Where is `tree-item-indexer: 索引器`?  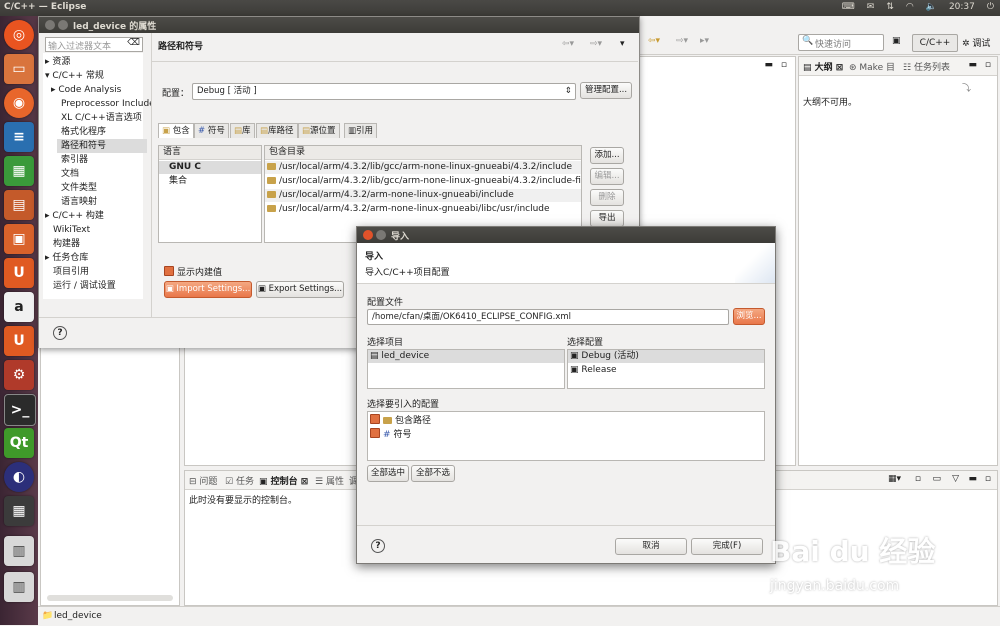
tree-item-indexer: 索引器 is located at coordinates (74, 160).